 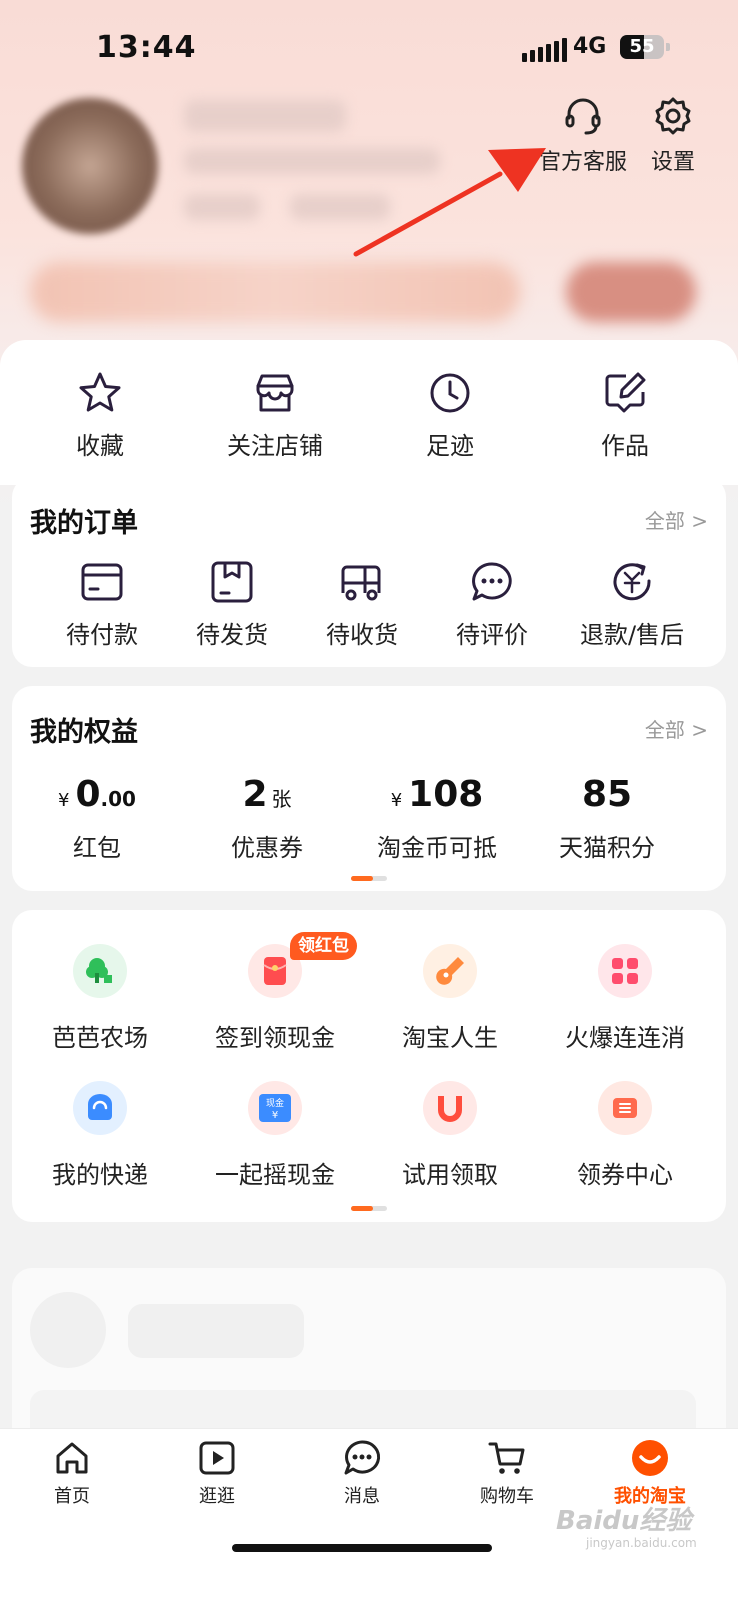 I want to click on package-icon, so click(x=232, y=582).